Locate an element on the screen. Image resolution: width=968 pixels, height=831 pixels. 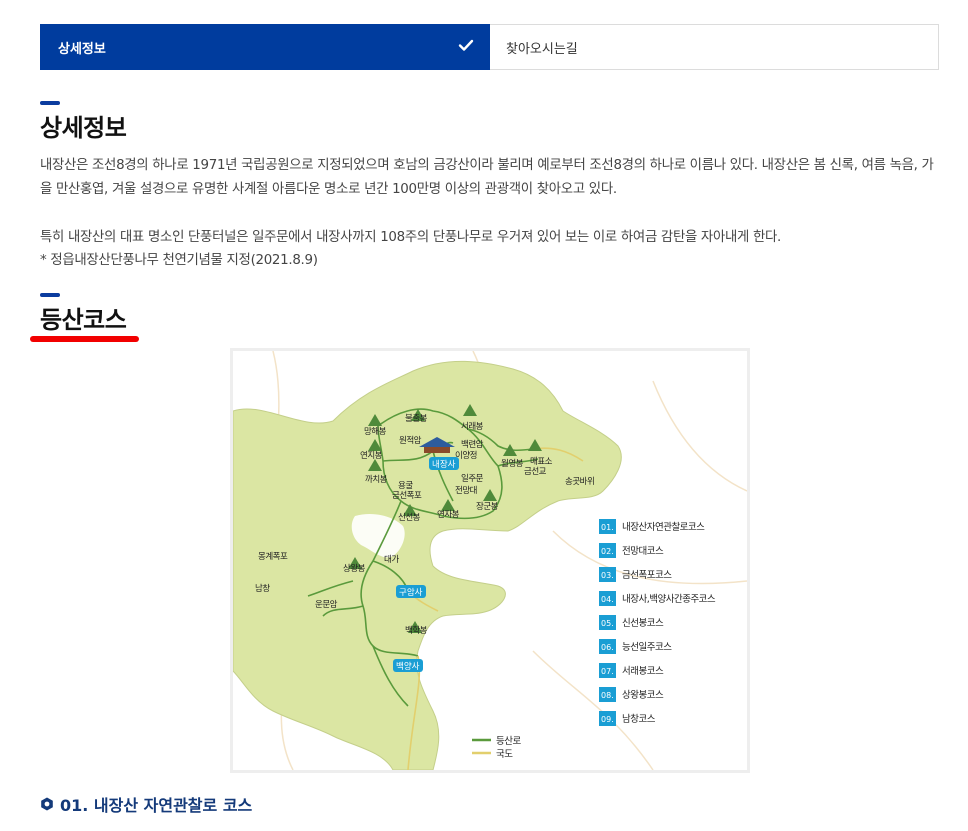
svg-text: 05. is located at coordinates (607, 623).